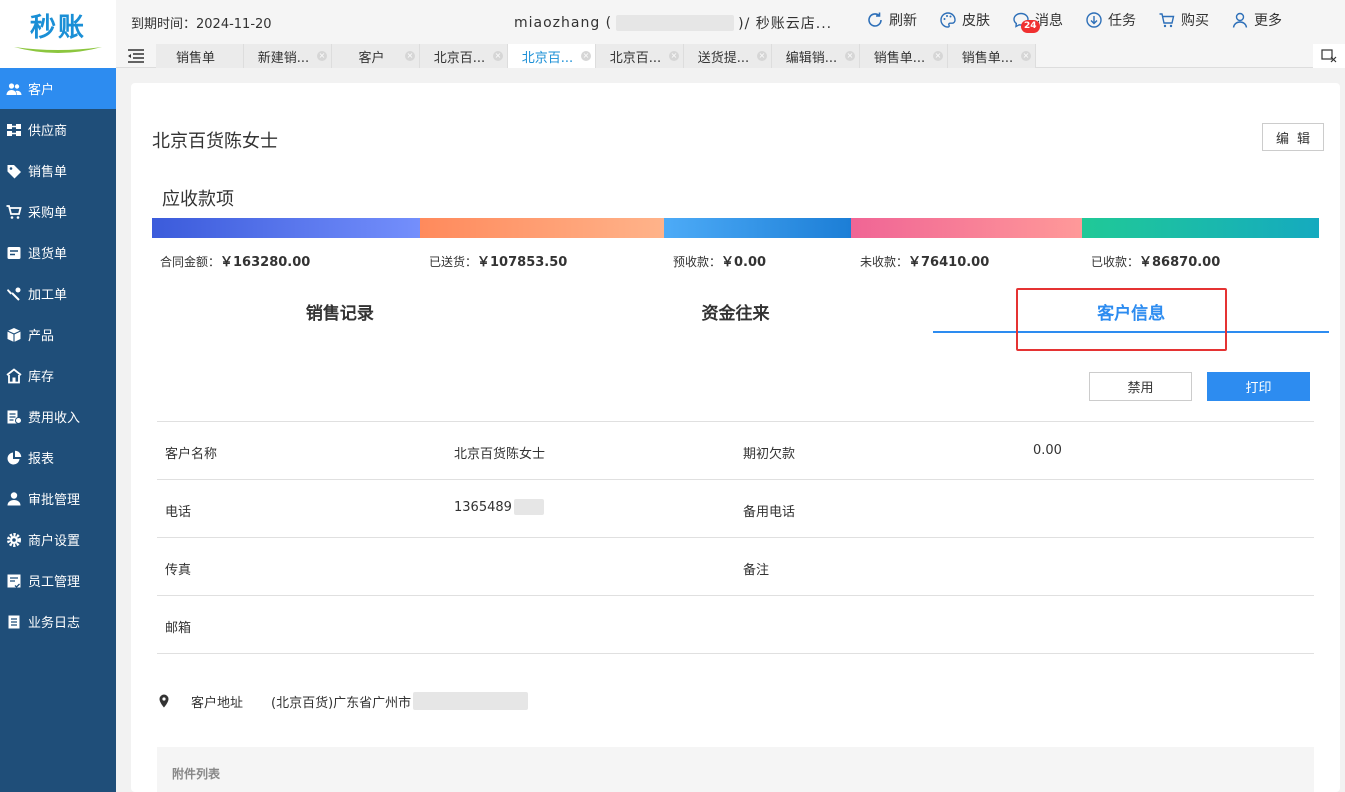 The image size is (1345, 792). I want to click on tab-item-active: 北京百... ×, so click(552, 56).